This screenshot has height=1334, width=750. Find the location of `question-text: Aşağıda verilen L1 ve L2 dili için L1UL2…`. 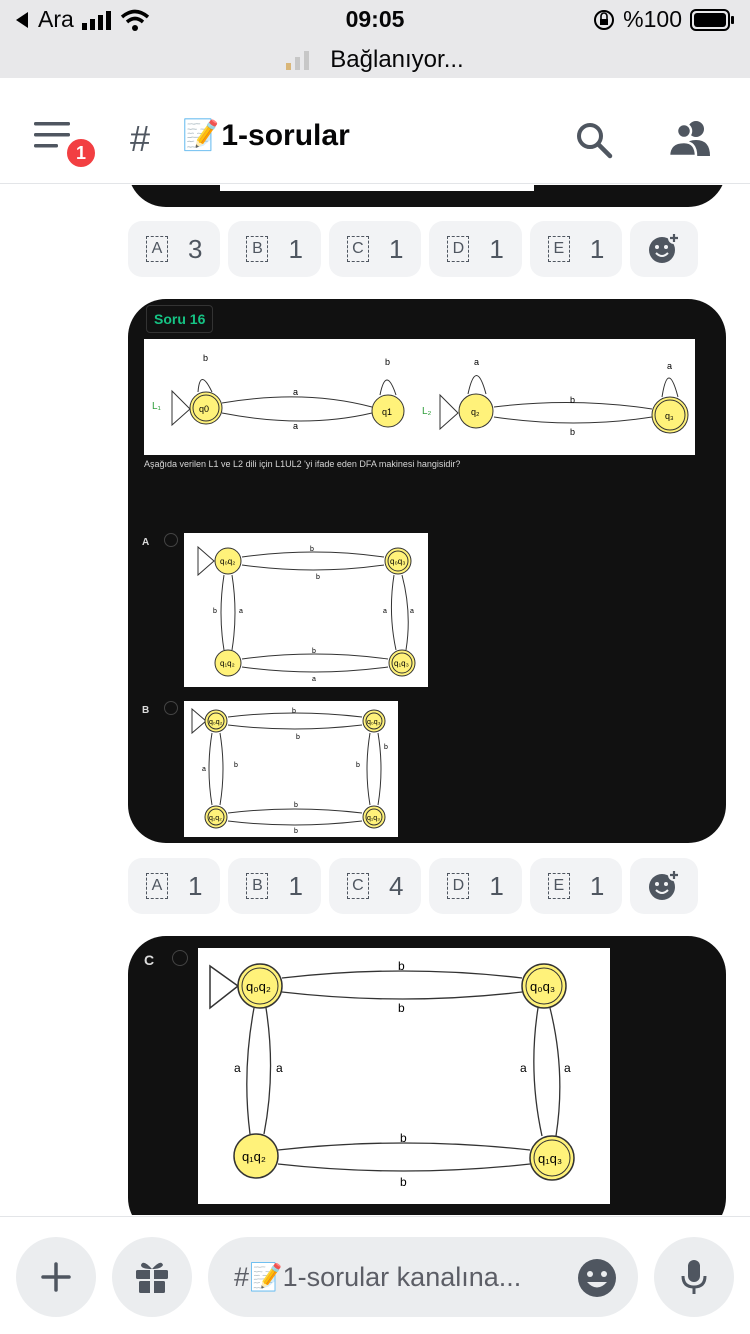

question-text: Aşağıda verilen L1 ve L2 dili için L1UL2… is located at coordinates (302, 464).